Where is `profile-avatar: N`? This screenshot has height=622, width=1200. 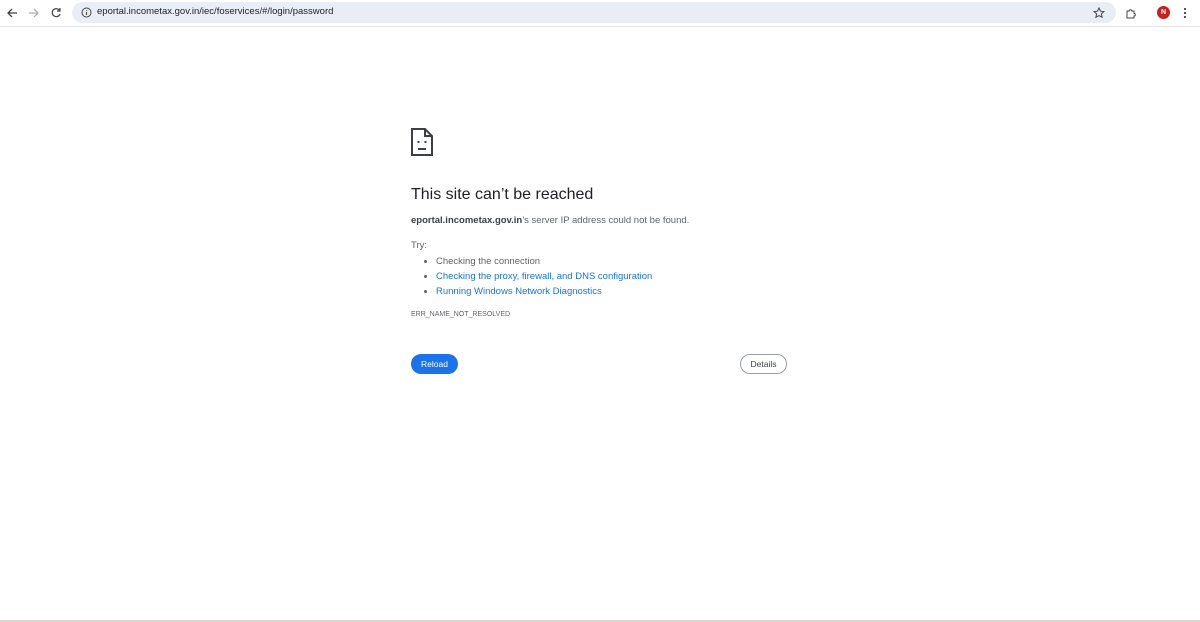 profile-avatar: N is located at coordinates (1163, 12).